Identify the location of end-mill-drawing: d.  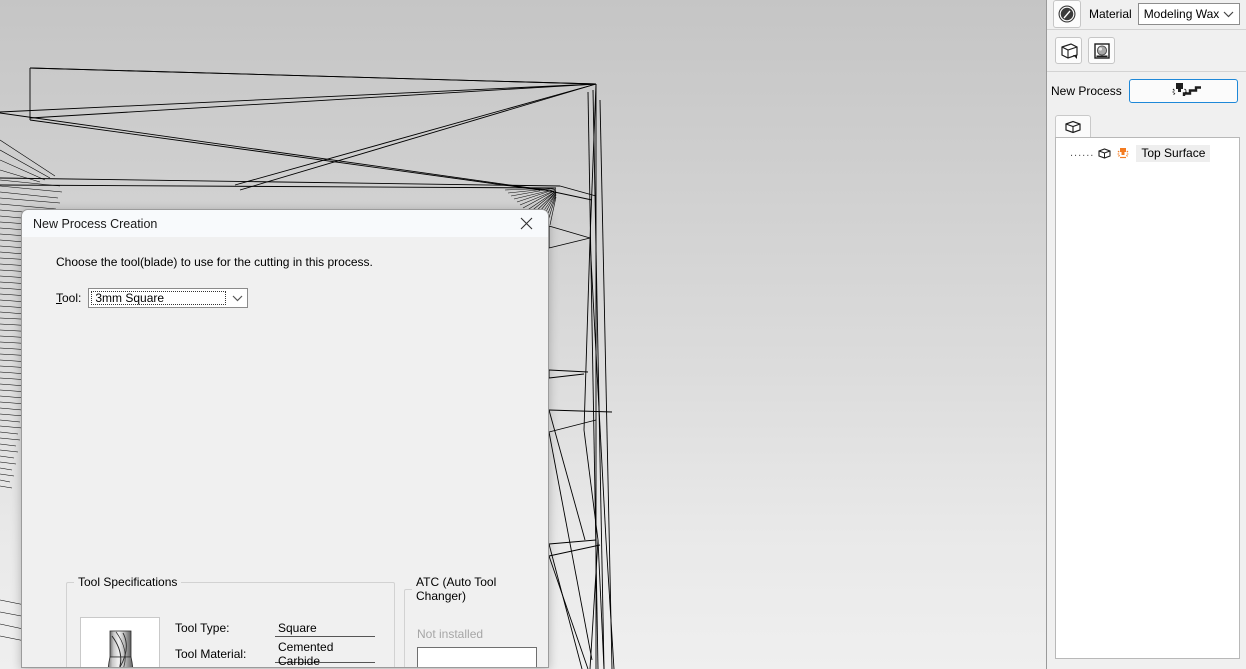
(120, 648).